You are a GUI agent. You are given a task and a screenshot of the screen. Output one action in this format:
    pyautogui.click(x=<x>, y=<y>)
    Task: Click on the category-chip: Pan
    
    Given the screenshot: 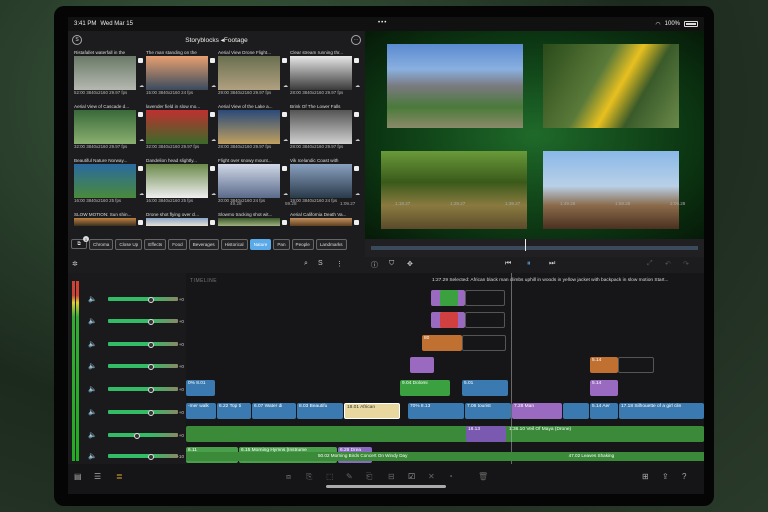 What is the action you would take?
    pyautogui.click(x=281, y=244)
    